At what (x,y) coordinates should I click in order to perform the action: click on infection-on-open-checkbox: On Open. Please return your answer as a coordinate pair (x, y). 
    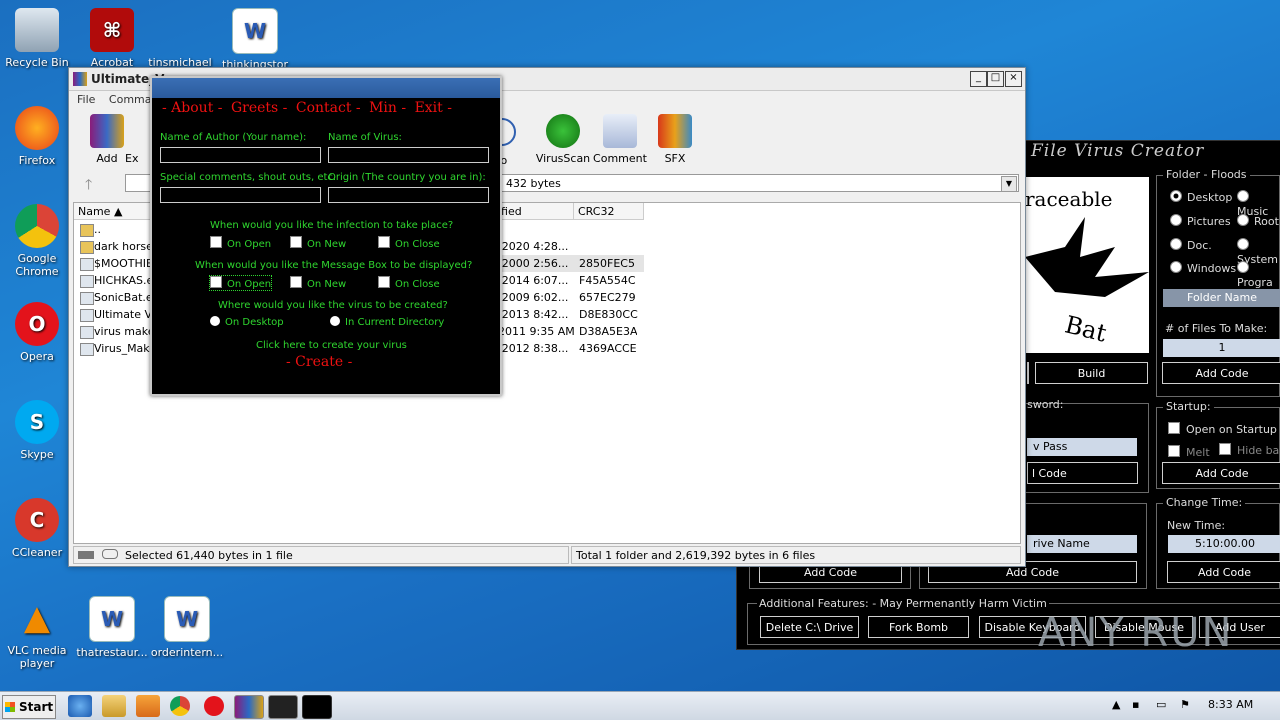
    Looking at the image, I should click on (240, 243).